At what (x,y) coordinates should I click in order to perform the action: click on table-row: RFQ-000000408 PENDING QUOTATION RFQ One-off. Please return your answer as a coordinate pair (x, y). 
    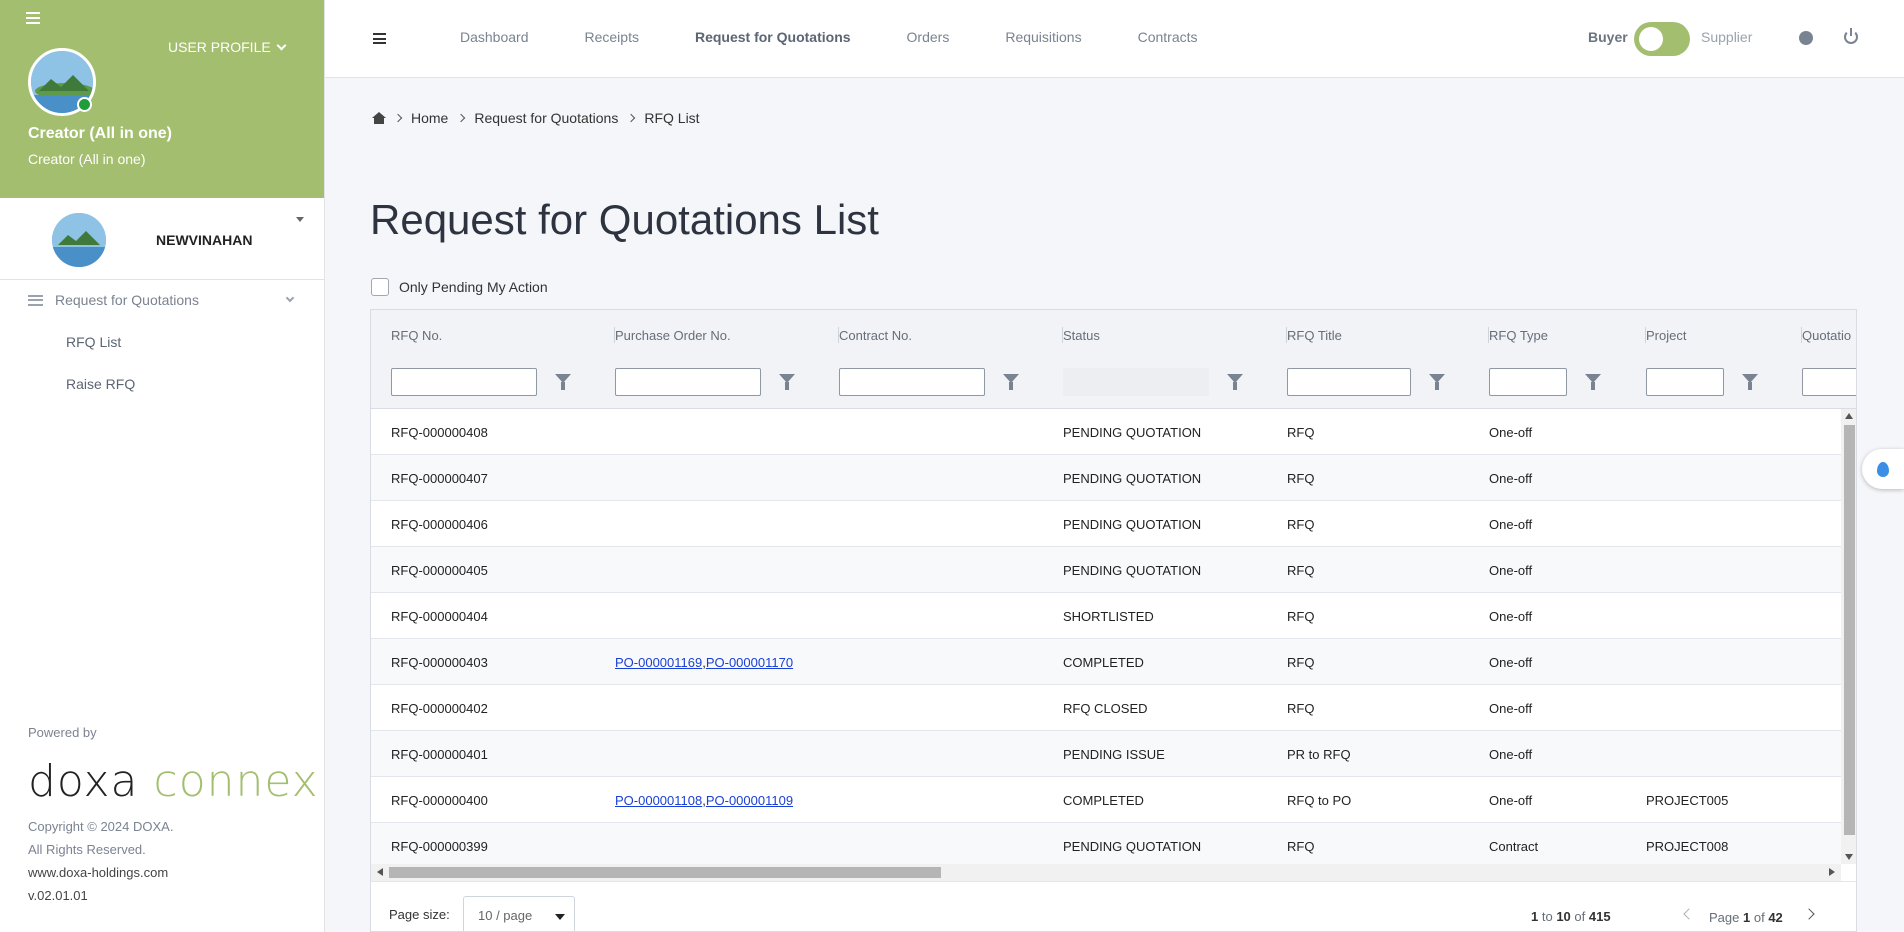
    Looking at the image, I should click on (1106, 432).